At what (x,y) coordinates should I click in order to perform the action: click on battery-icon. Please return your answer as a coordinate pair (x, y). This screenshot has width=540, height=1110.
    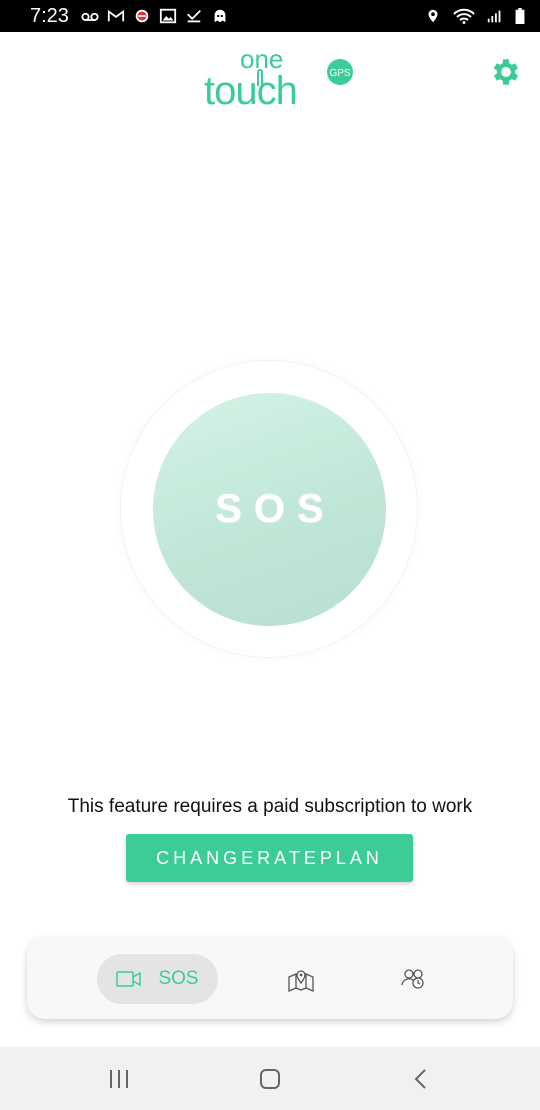
    Looking at the image, I should click on (520, 16).